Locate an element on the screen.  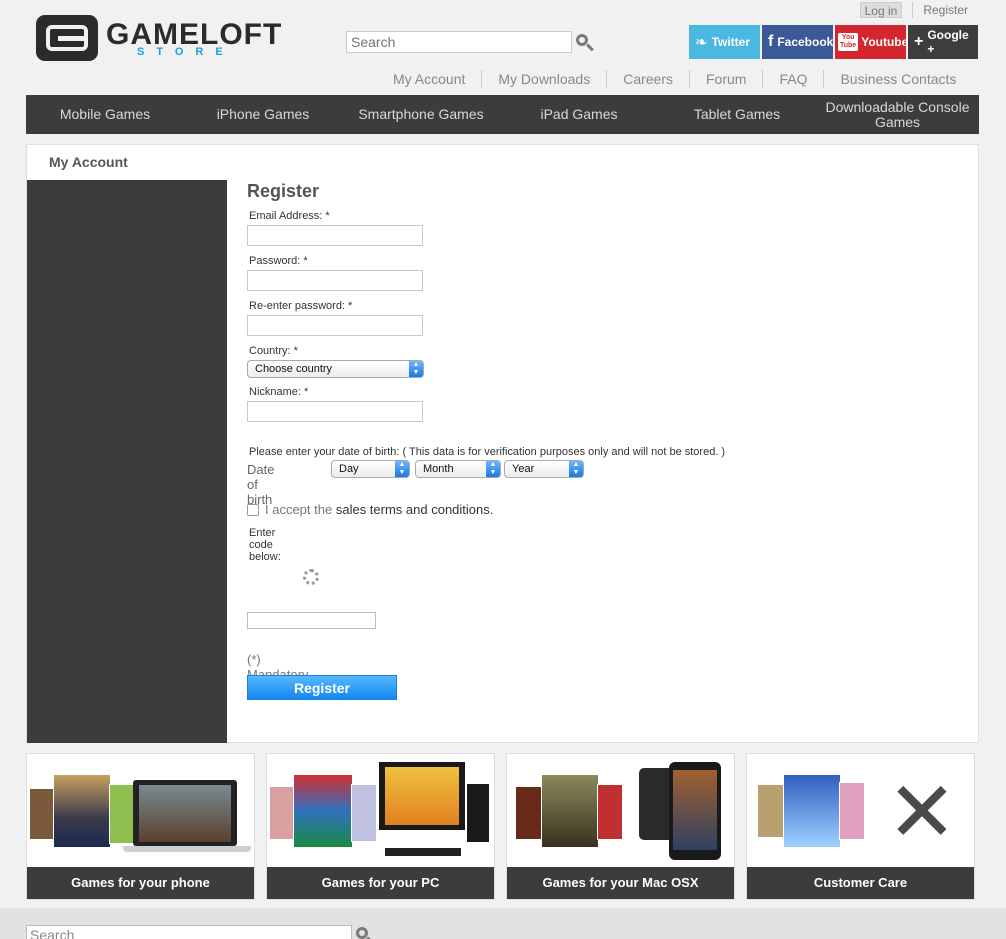
nav-forum: Forum is located at coordinates (727, 79).